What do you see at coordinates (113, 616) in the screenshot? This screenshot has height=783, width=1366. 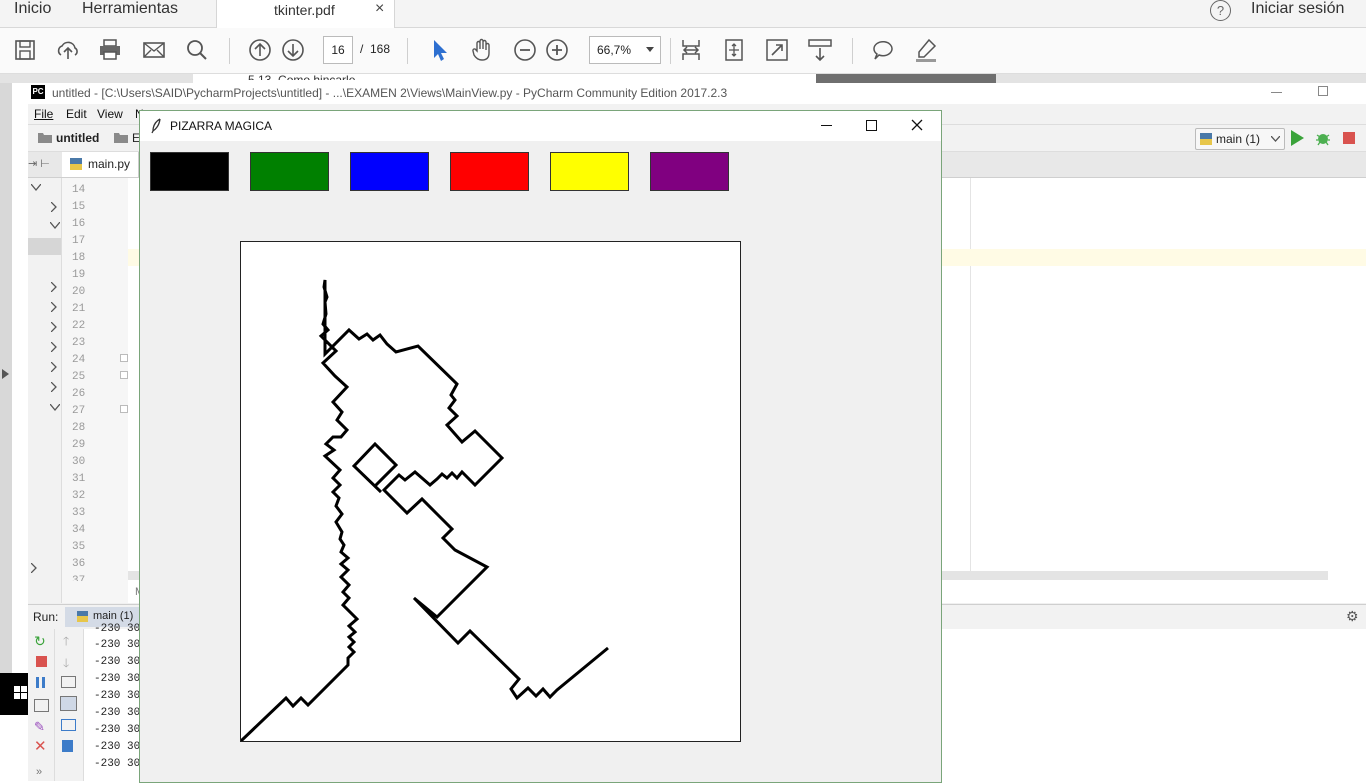 I see `run-tab-label: main (1)` at bounding box center [113, 616].